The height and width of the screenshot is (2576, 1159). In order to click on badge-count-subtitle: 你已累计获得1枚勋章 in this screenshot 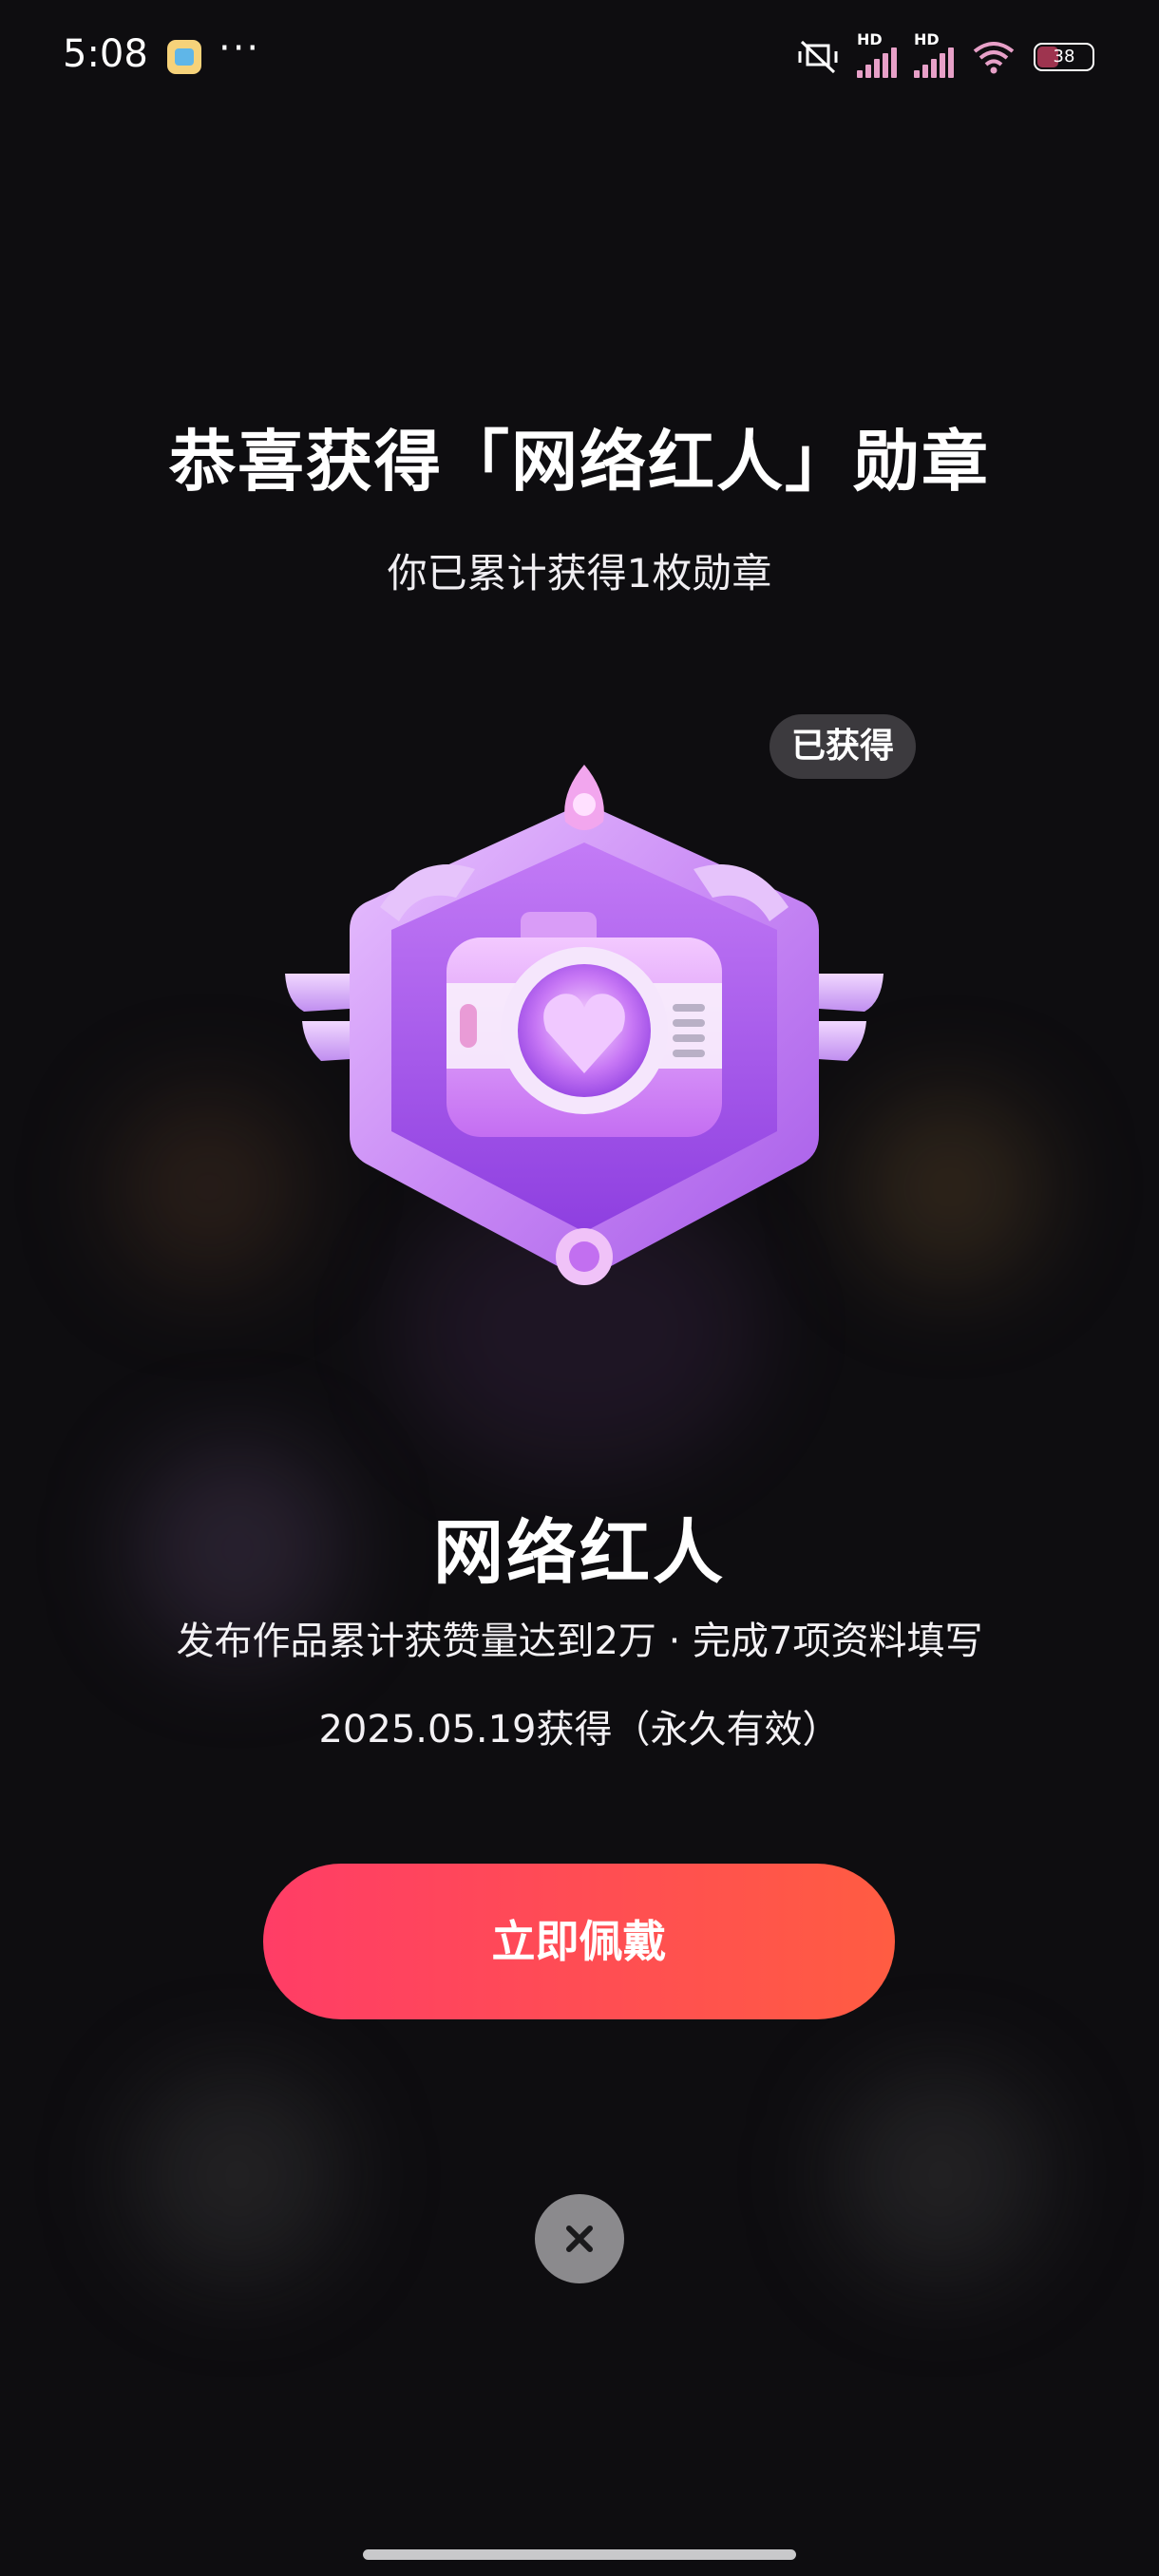, I will do `click(579, 573)`.